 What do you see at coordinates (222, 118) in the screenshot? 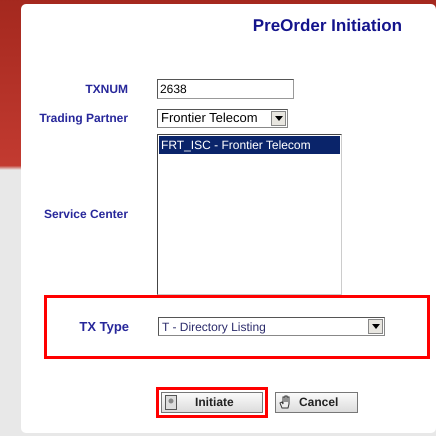
I see `dropdown-field: Frontier Telecom` at bounding box center [222, 118].